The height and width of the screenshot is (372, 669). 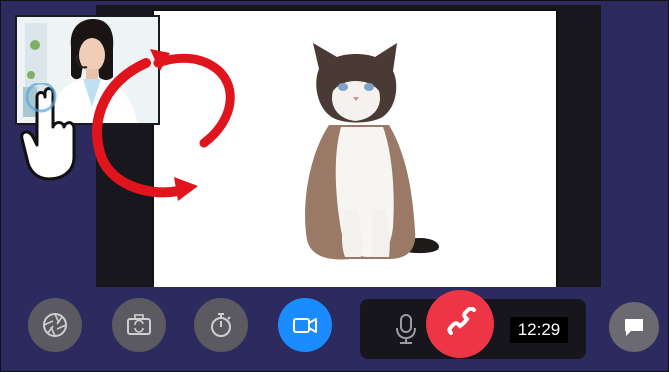 What do you see at coordinates (539, 330) in the screenshot?
I see `call-duration: 12:29` at bounding box center [539, 330].